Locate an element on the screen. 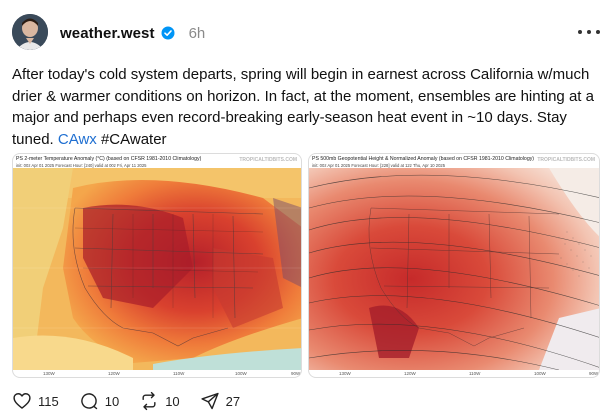  comment-icon is located at coordinates (89, 401).